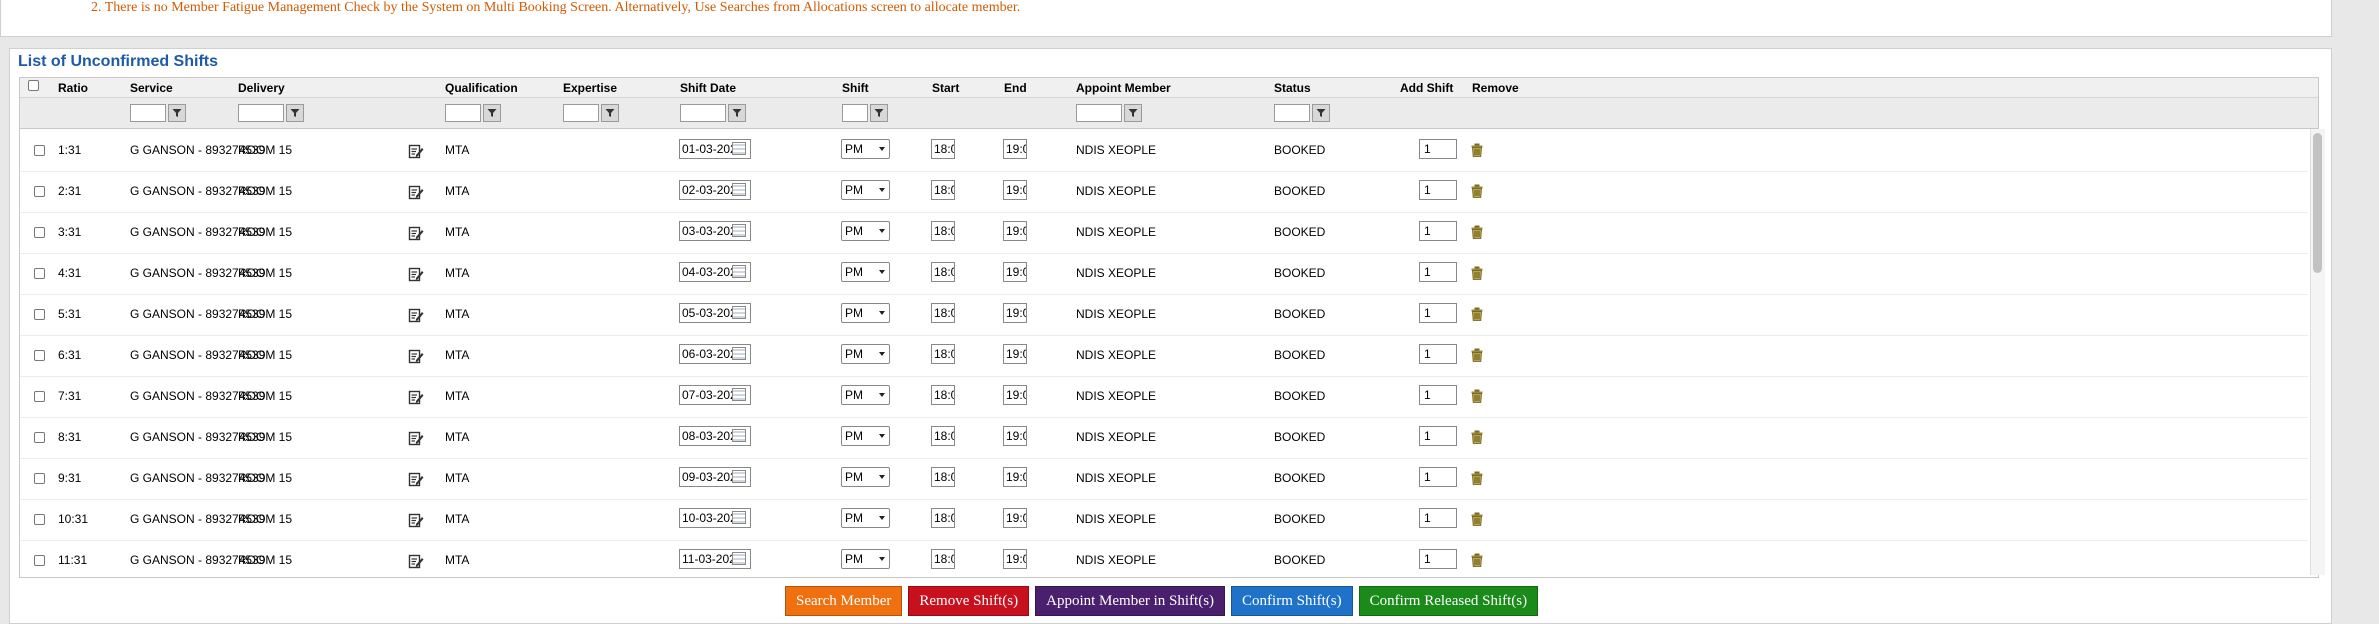 The image size is (2379, 624). I want to click on col-start: Start, so click(945, 88).